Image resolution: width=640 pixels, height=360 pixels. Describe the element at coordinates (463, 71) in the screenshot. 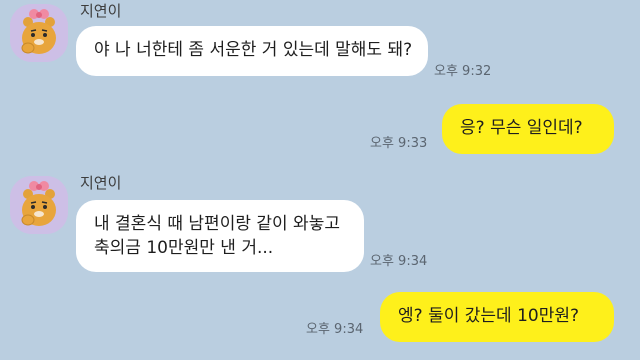

I see `message-time: 오후 9:32` at that location.